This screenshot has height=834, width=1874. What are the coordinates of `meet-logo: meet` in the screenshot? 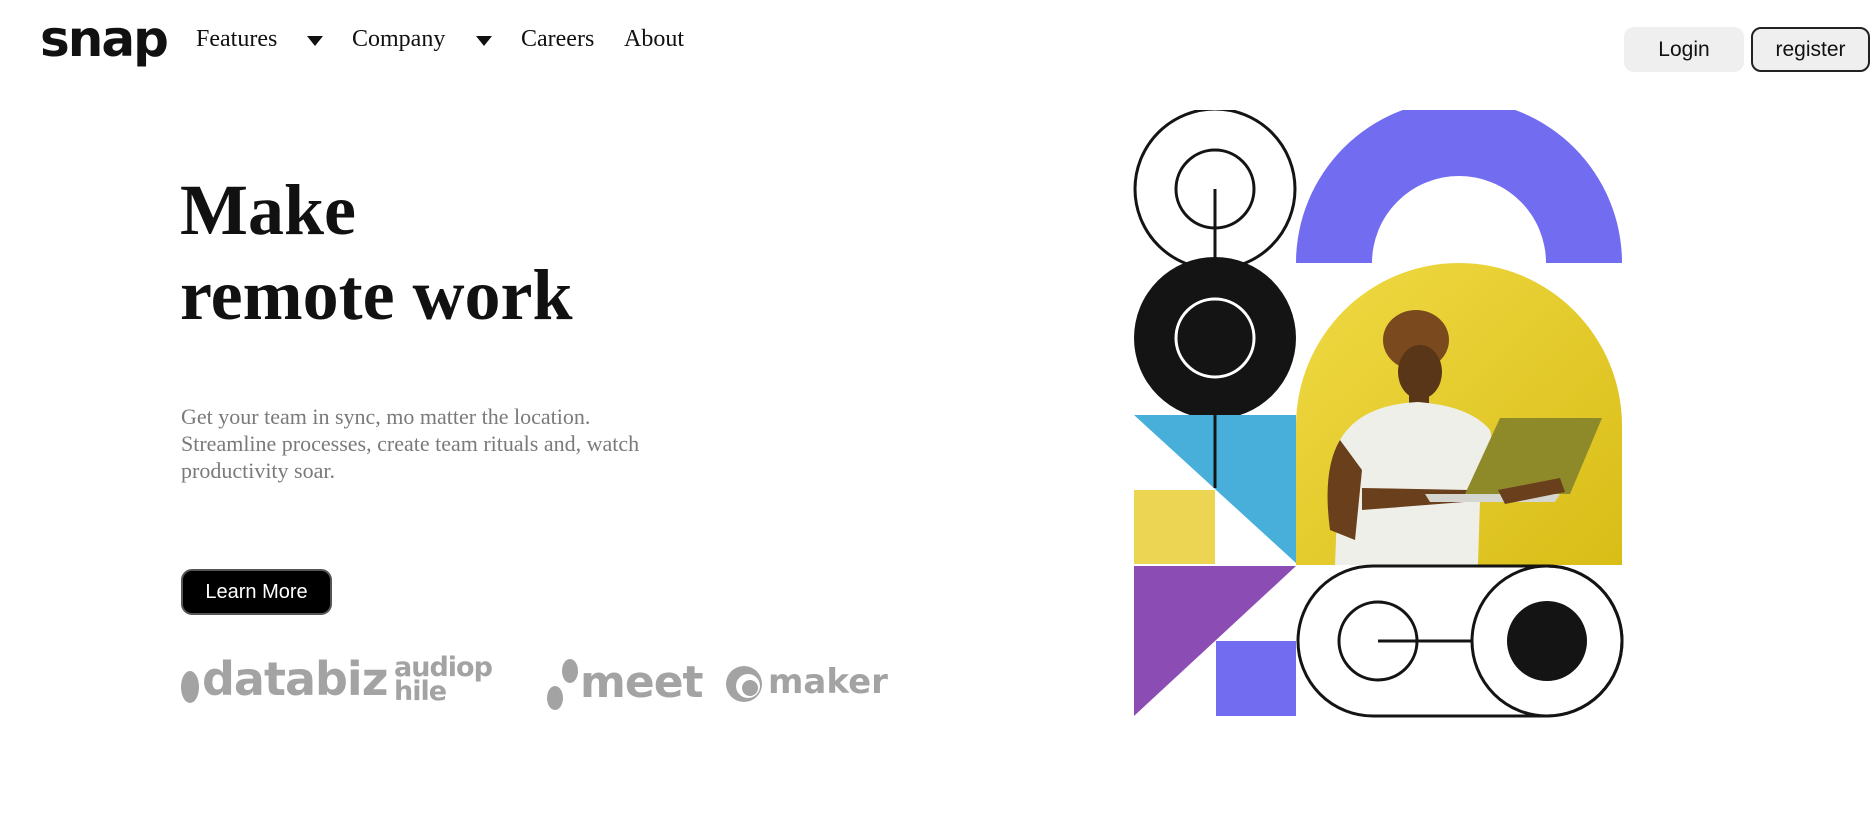 It's located at (625, 682).